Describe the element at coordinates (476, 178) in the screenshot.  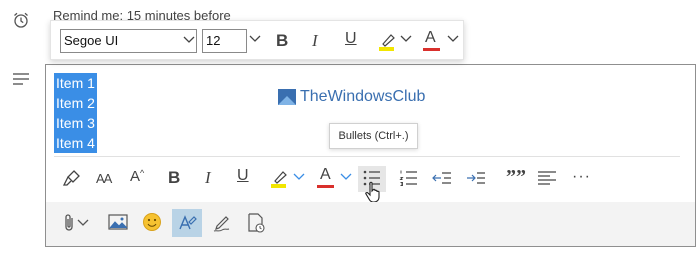
I see `increase-indent-icon` at that location.